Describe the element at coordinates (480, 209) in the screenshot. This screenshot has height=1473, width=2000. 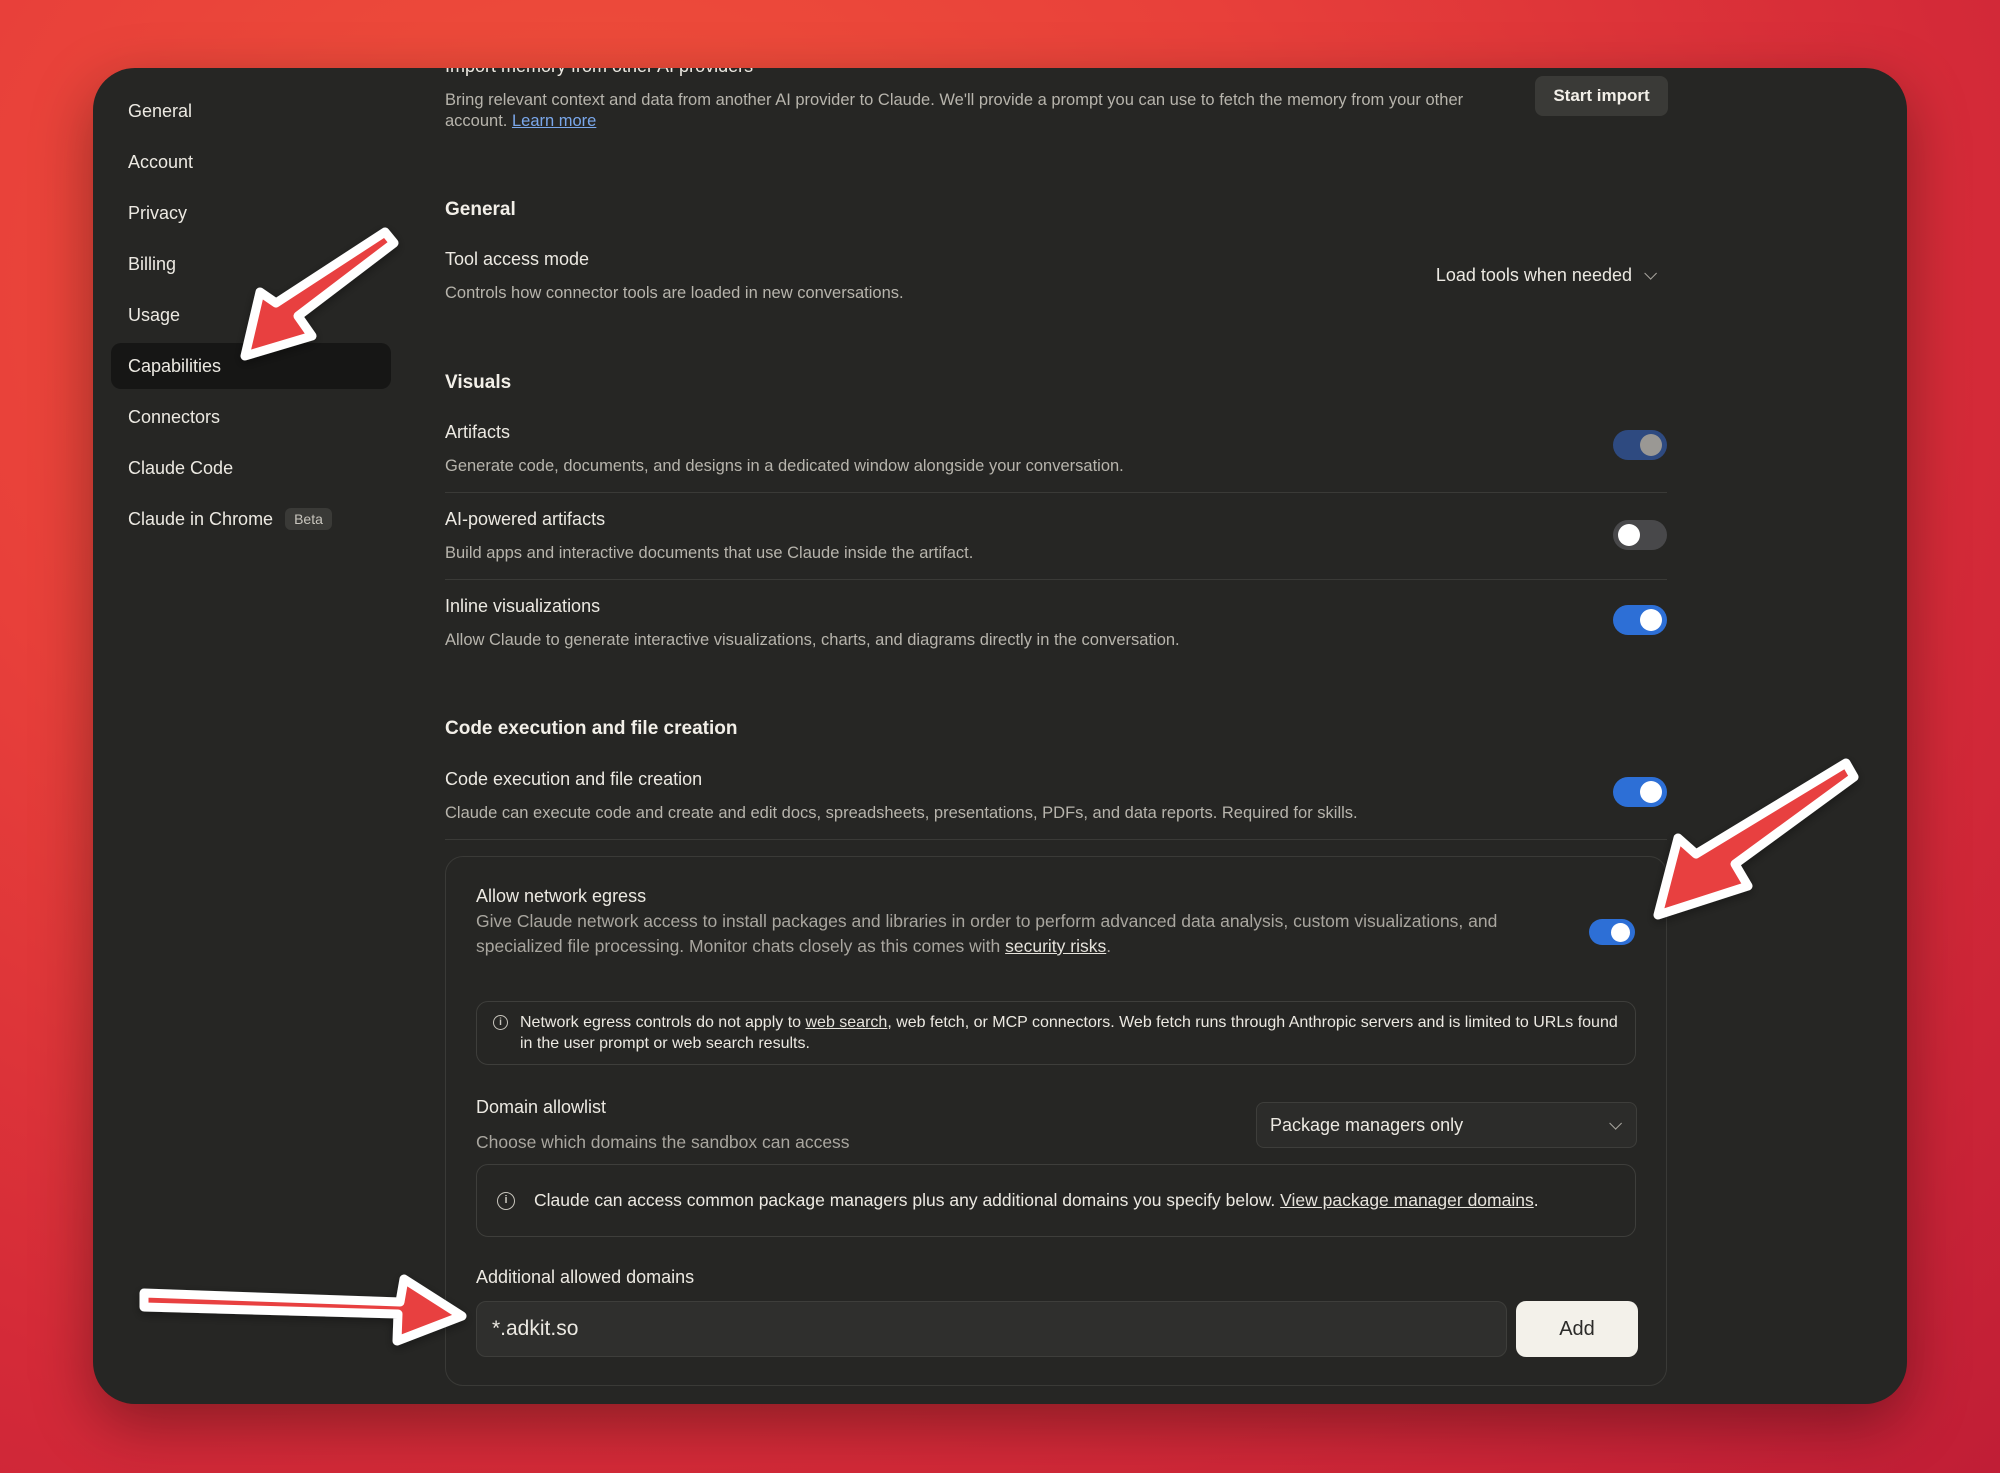
I see `general-heading: General` at that location.